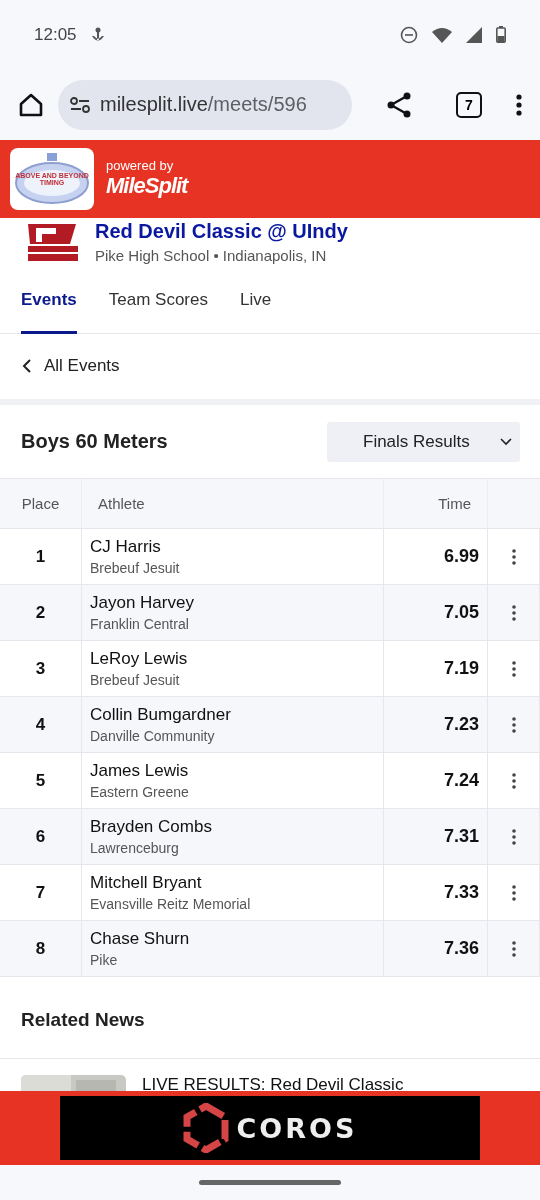 The height and width of the screenshot is (1200, 540). Describe the element at coordinates (255, 301) in the screenshot. I see `nav-tab: Live` at that location.